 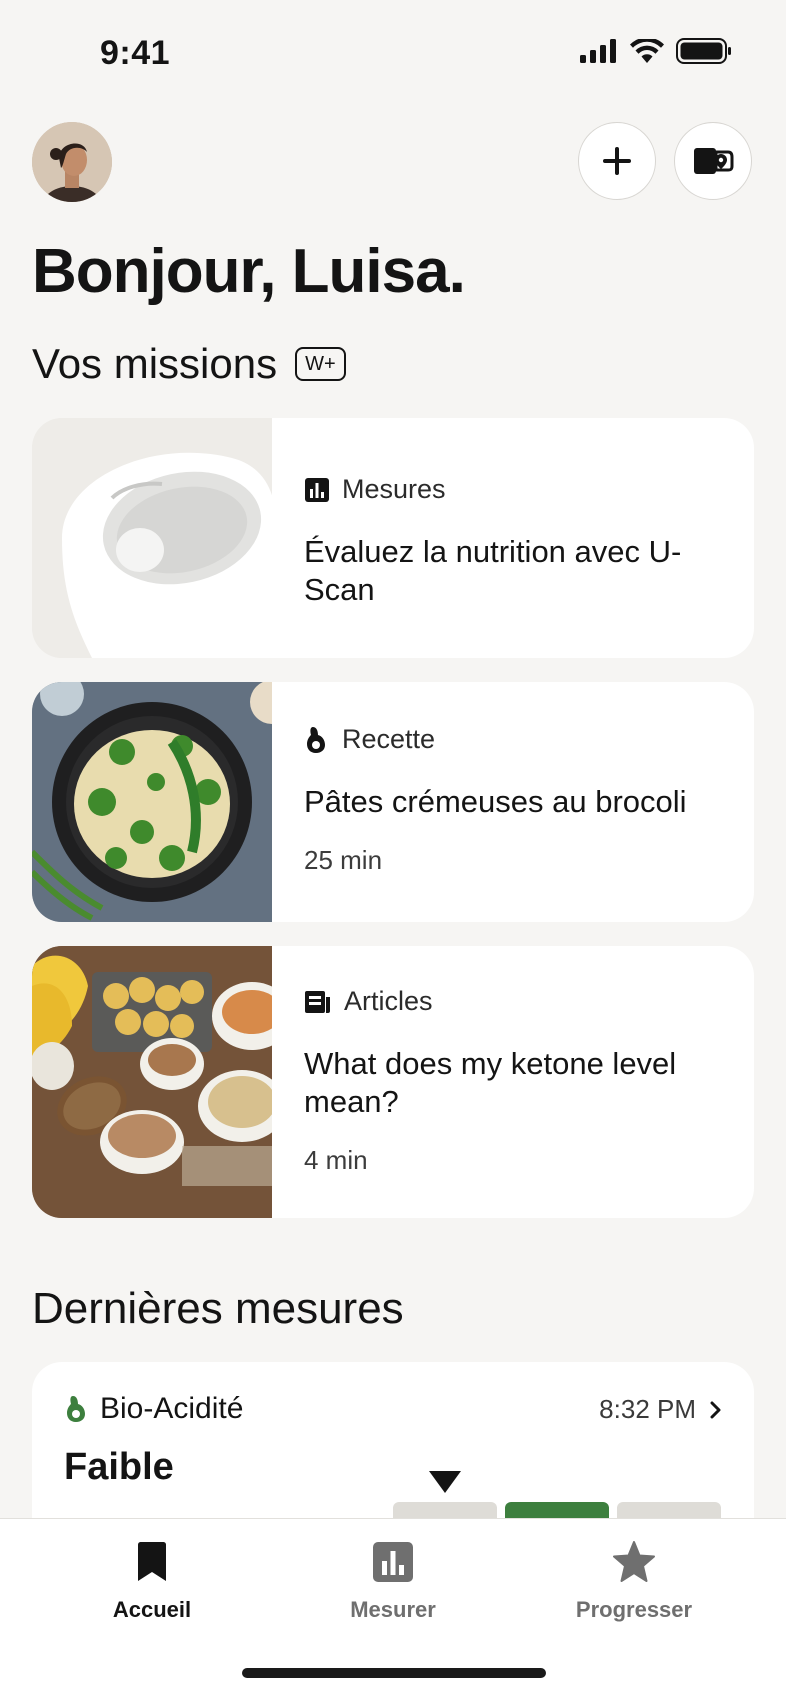 What do you see at coordinates (394, 1673) in the screenshot?
I see `home-indicator` at bounding box center [394, 1673].